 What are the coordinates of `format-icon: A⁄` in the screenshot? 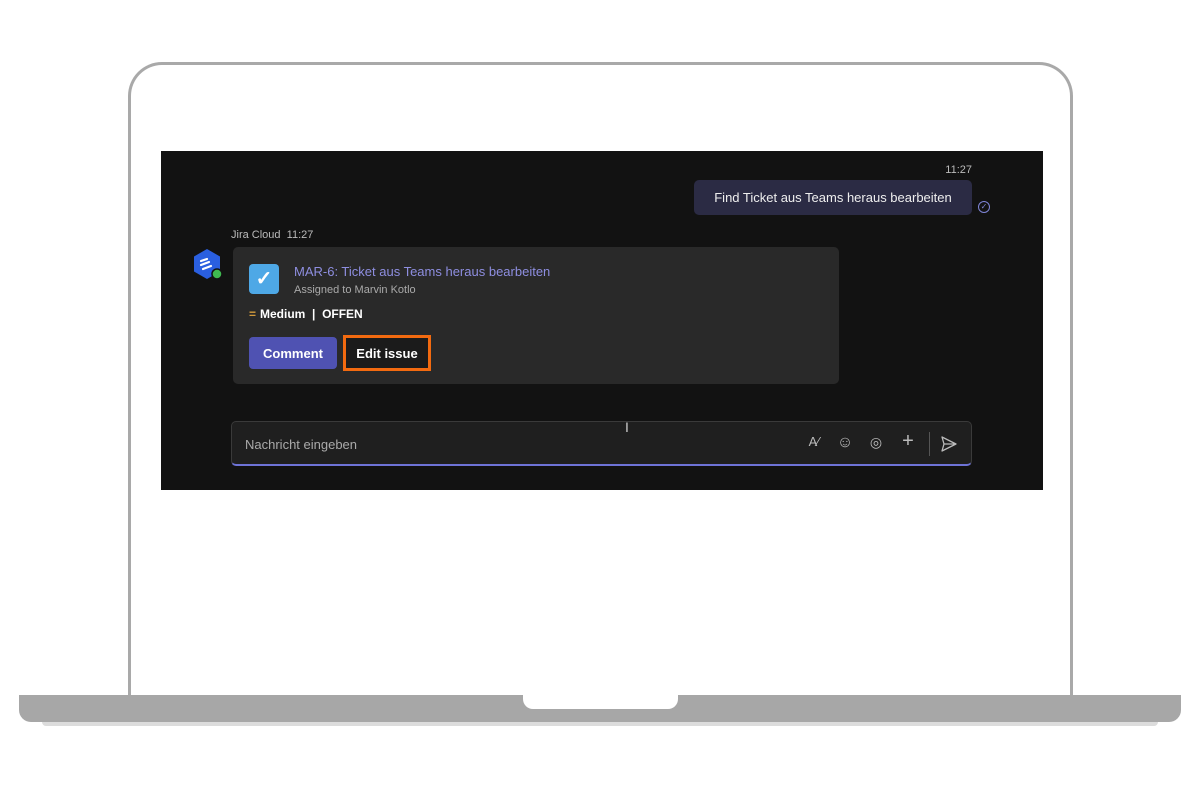 It's located at (814, 441).